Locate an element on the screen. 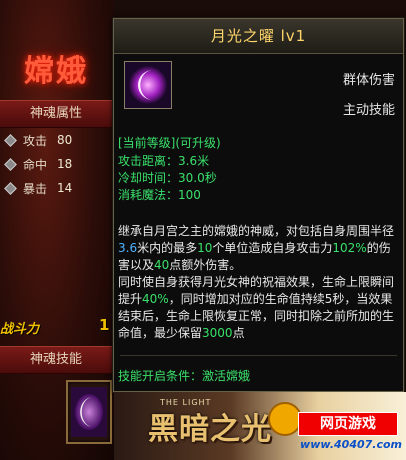  skill-title: 月光之曜 lv1 is located at coordinates (258, 36).